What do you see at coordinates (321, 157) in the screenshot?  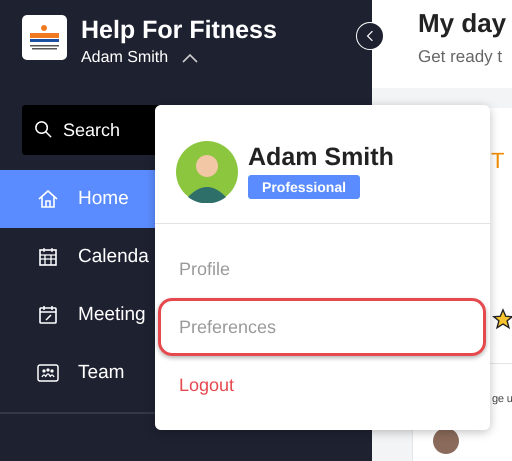 I see `user-name: Adam Smith` at bounding box center [321, 157].